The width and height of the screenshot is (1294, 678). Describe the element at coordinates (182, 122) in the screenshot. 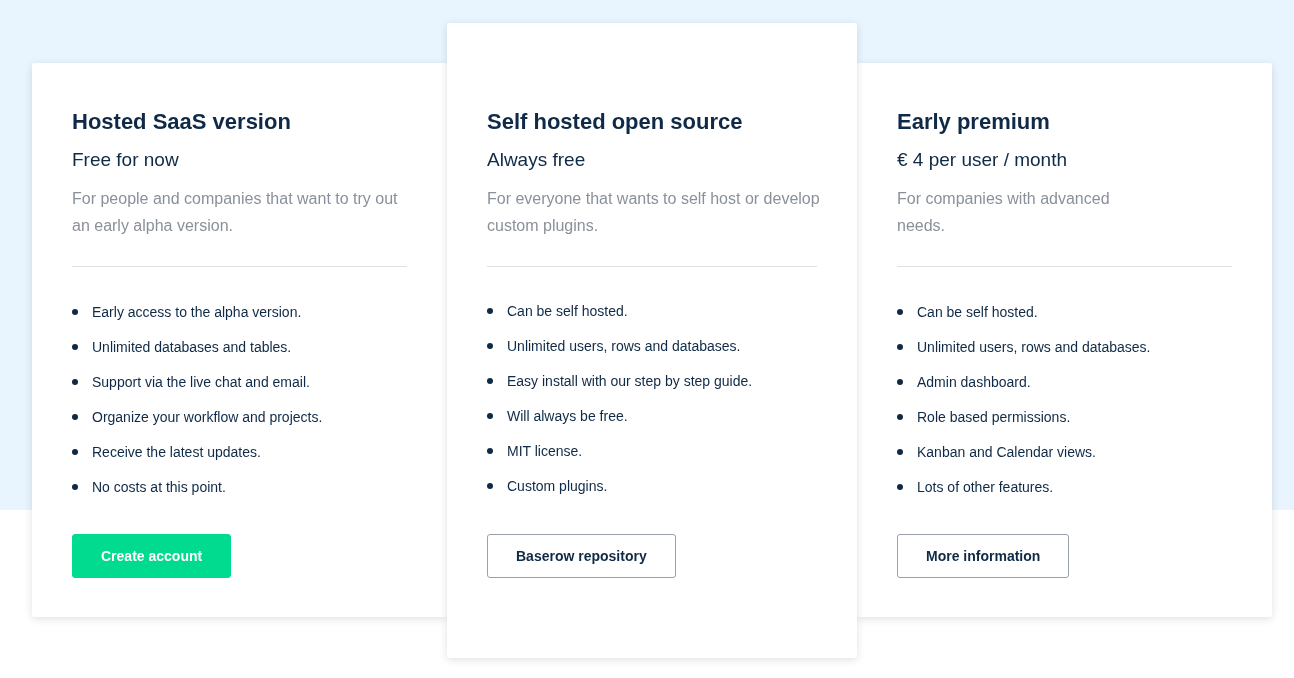

I see `plan-title: Hosted SaaS version` at that location.